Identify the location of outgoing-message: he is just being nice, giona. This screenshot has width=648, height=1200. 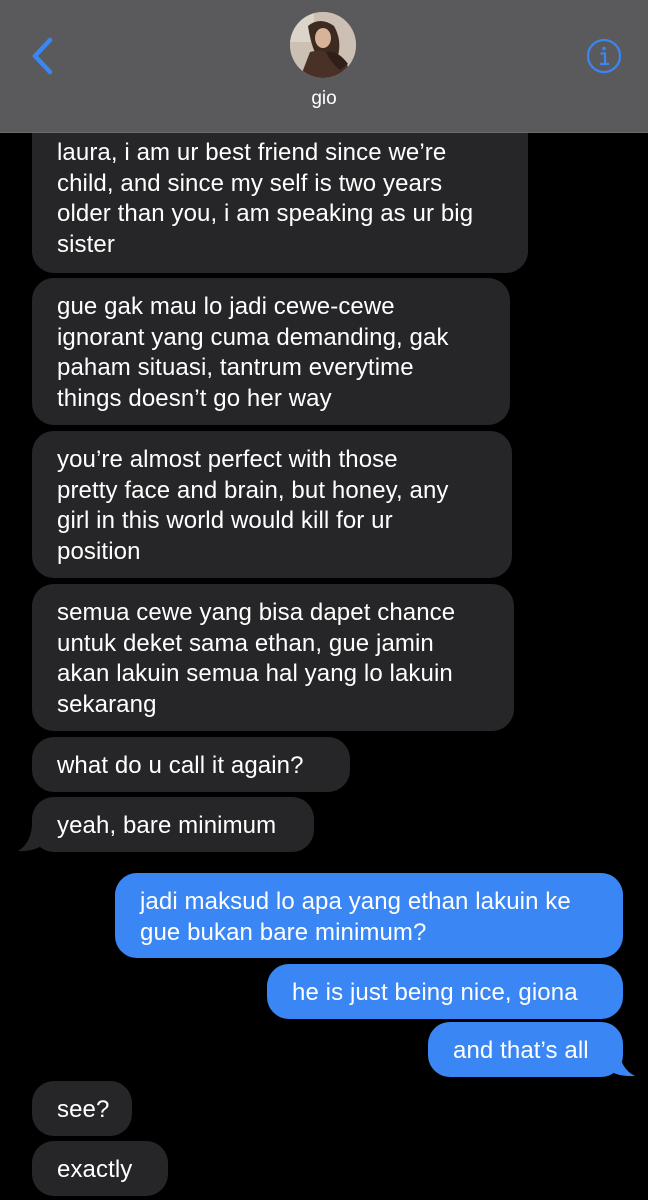
(445, 991).